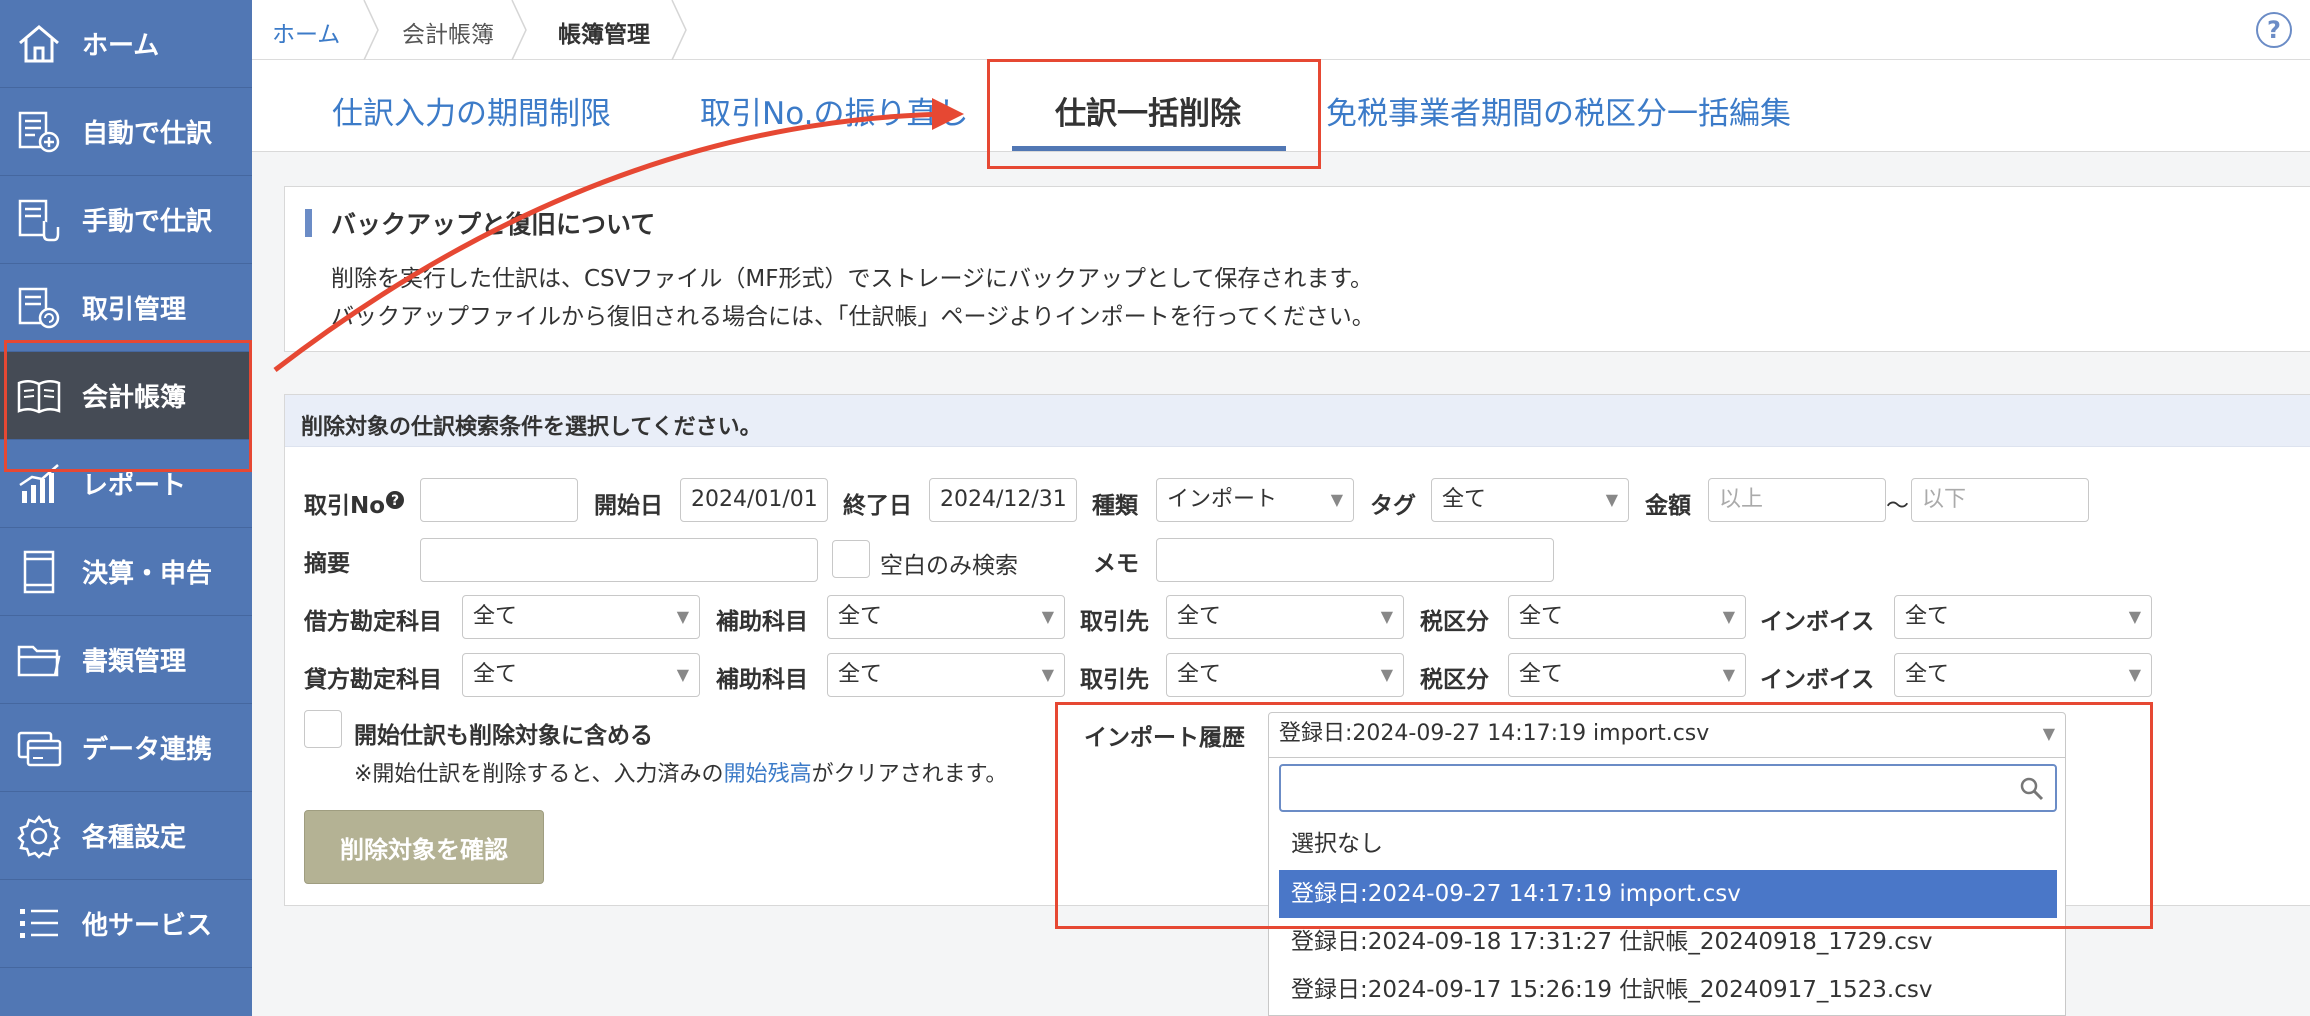  What do you see at coordinates (946, 617) in the screenshot?
I see `debit-sub-account-select: 全て ▼` at bounding box center [946, 617].